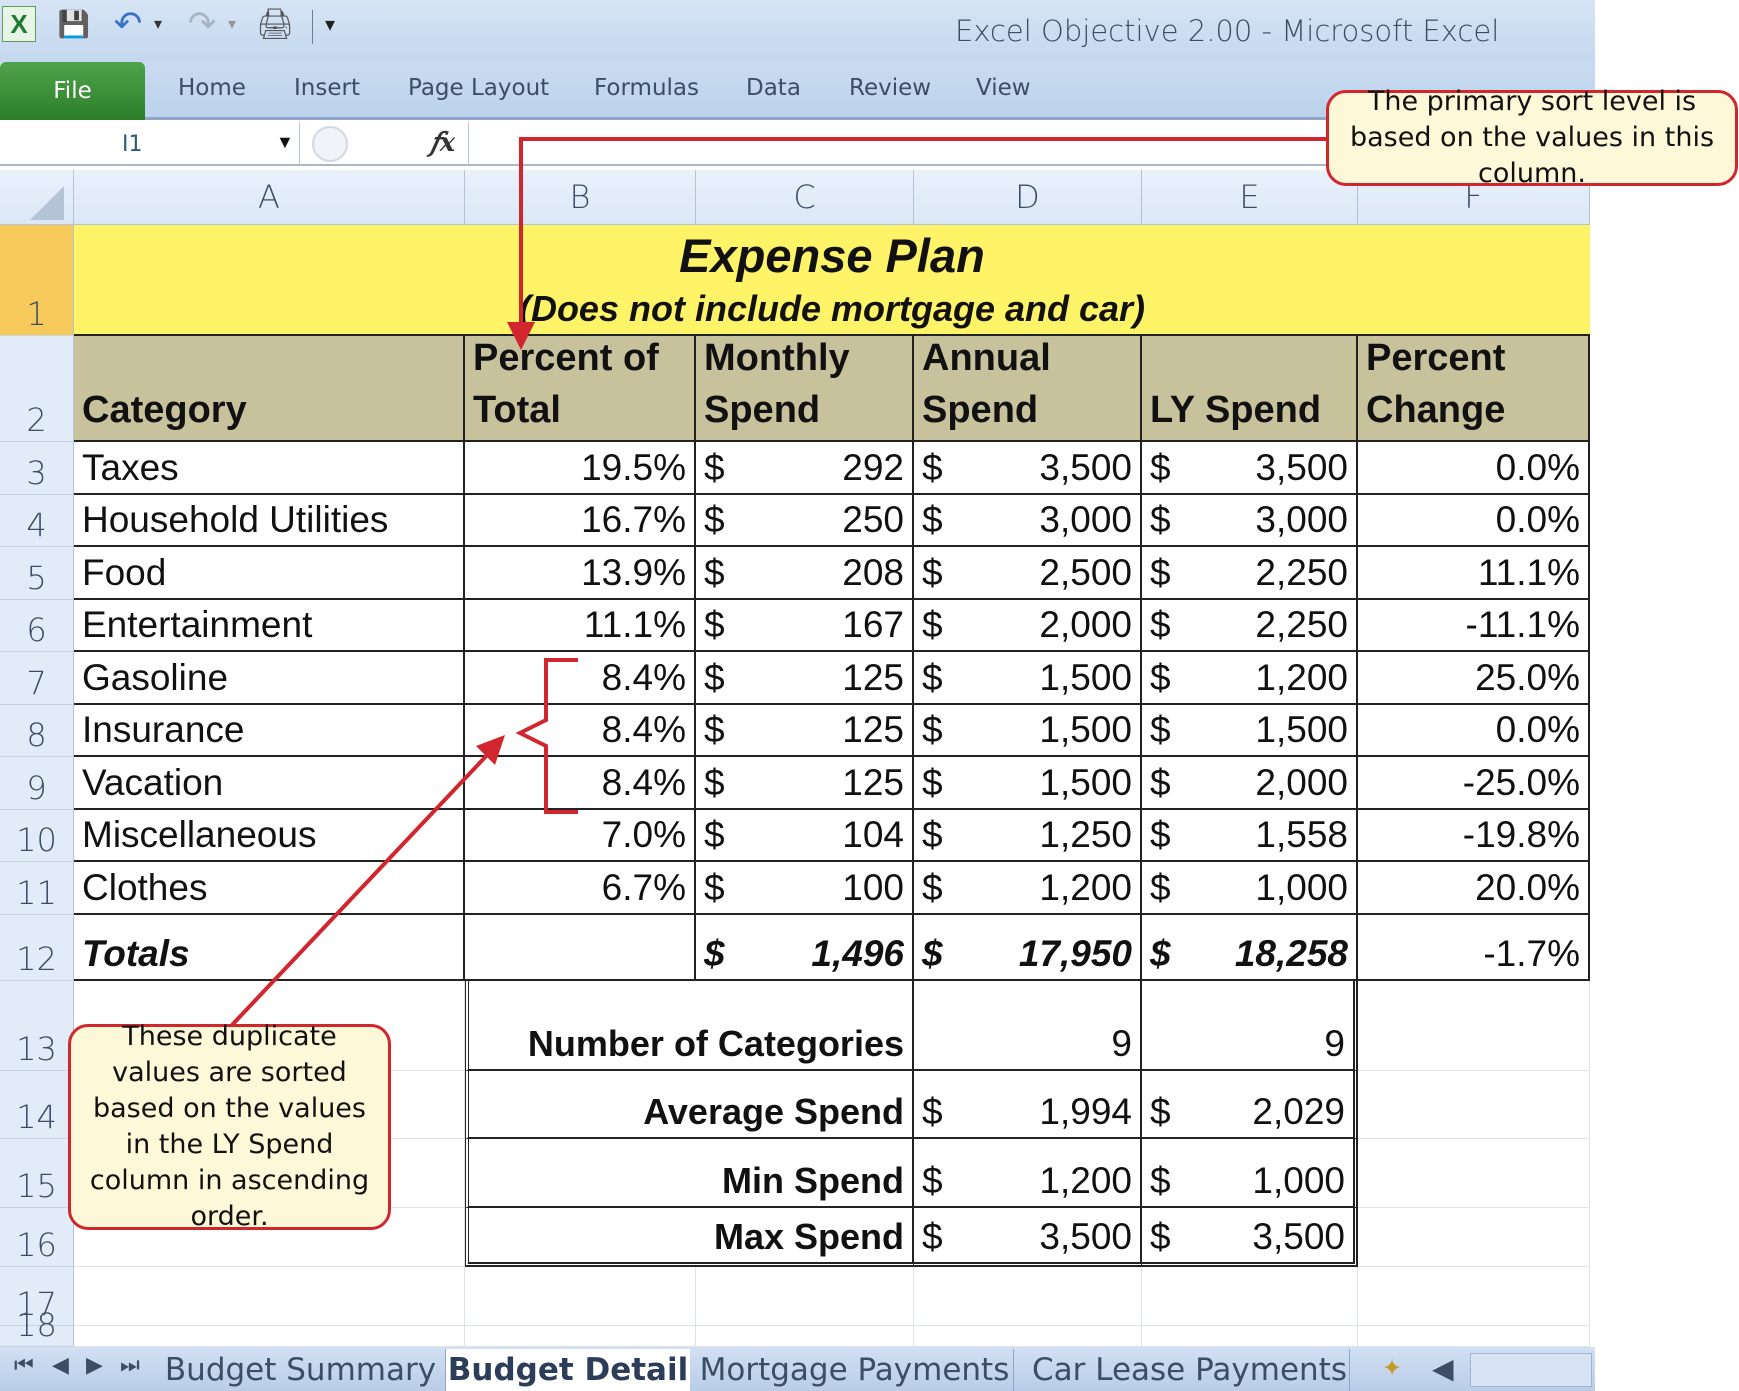 This screenshot has height=1391, width=1739. Describe the element at coordinates (1474, 389) in the screenshot. I see `header-percent-change: Percent Change` at that location.